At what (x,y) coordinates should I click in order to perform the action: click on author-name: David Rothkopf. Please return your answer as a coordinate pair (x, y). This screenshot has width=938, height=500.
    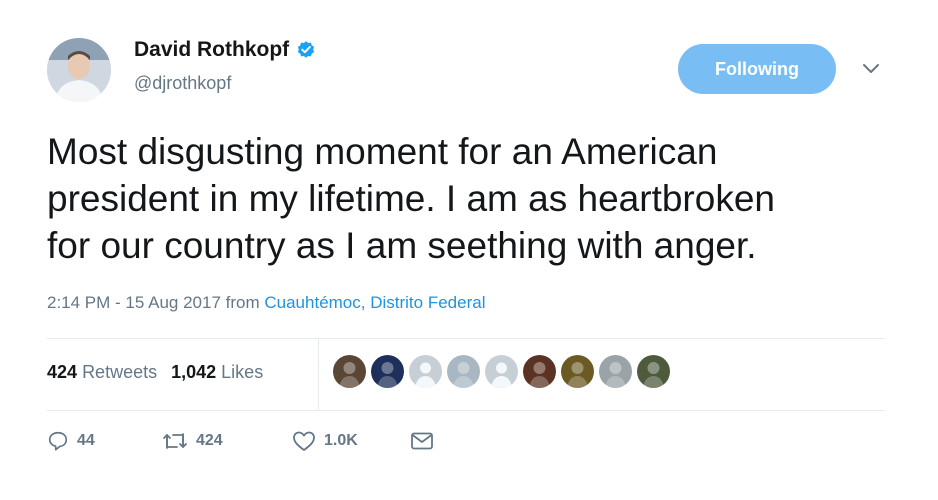
    Looking at the image, I should click on (211, 50).